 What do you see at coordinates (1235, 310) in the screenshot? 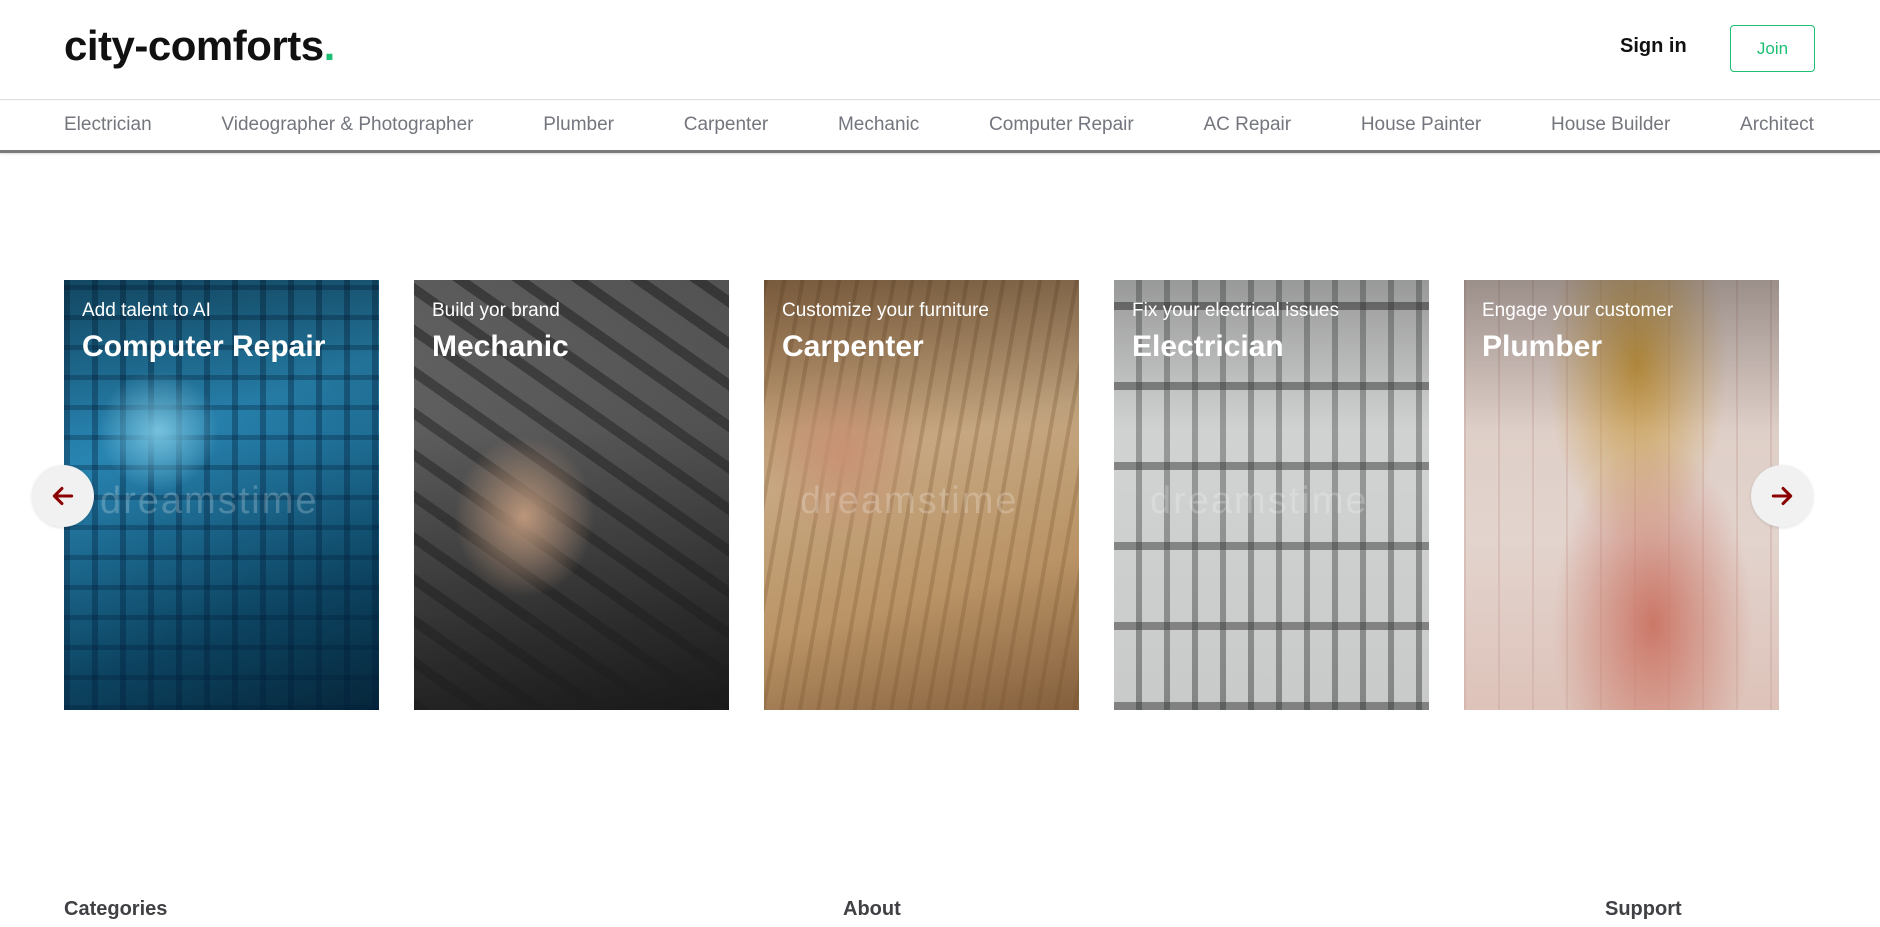
I see `card-subtitle: Fix your electrical issues` at bounding box center [1235, 310].